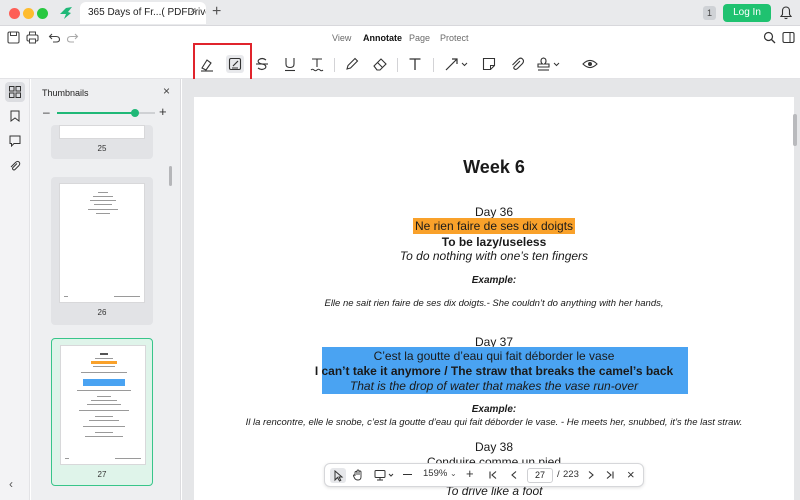 The height and width of the screenshot is (500, 800). Describe the element at coordinates (15, 141) in the screenshot. I see `comments-panel-button` at that location.